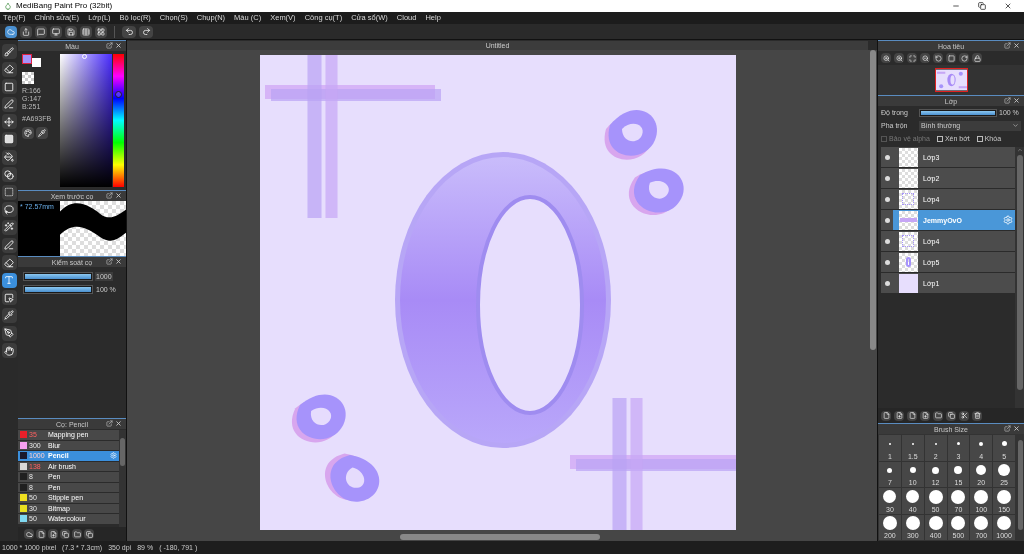  Describe the element at coordinates (119, 94) in the screenshot. I see `hue-marker` at that location.